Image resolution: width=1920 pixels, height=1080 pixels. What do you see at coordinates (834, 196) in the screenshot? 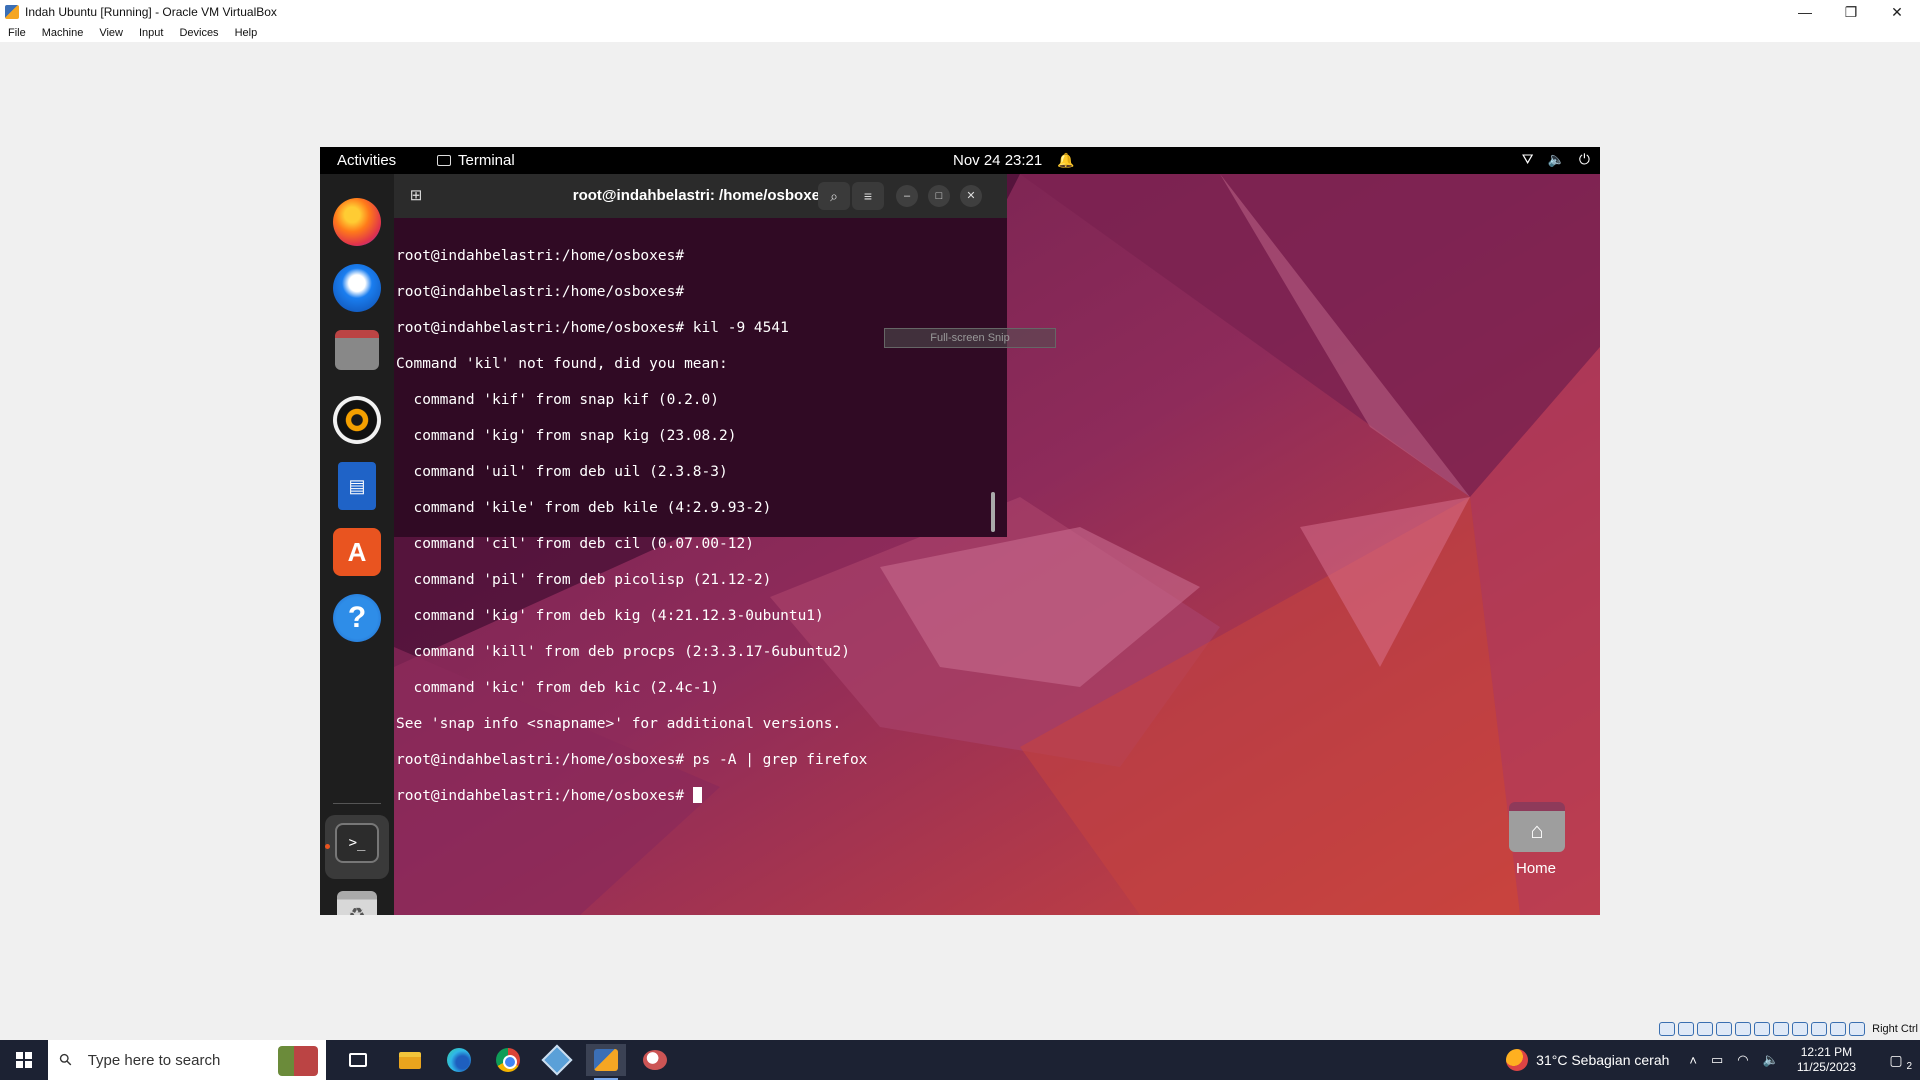
I see `search-icon: ⌕` at bounding box center [834, 196].